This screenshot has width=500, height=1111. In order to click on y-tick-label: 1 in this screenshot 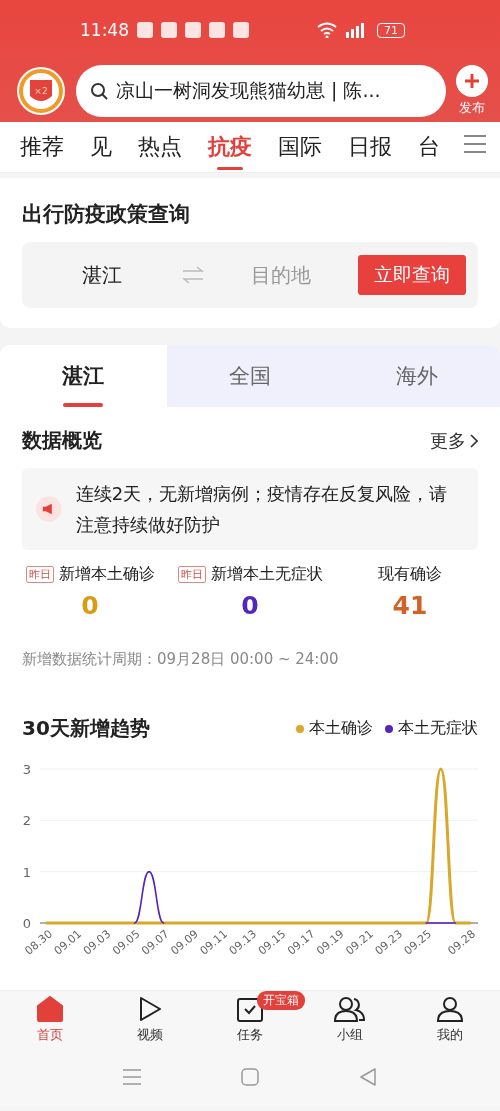, I will do `click(27, 872)`.